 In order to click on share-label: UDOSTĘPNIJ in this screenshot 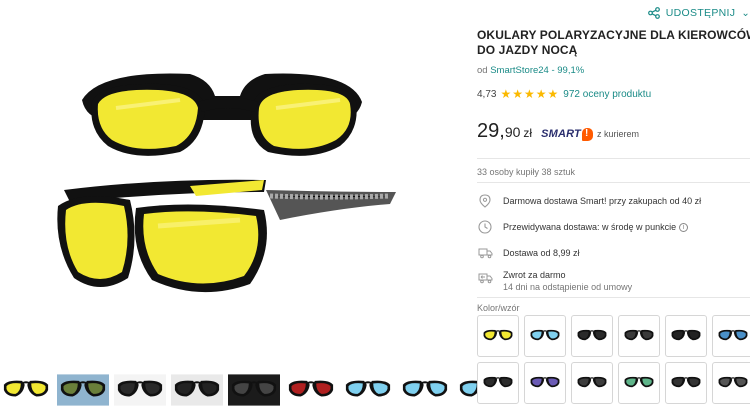, I will do `click(700, 13)`.